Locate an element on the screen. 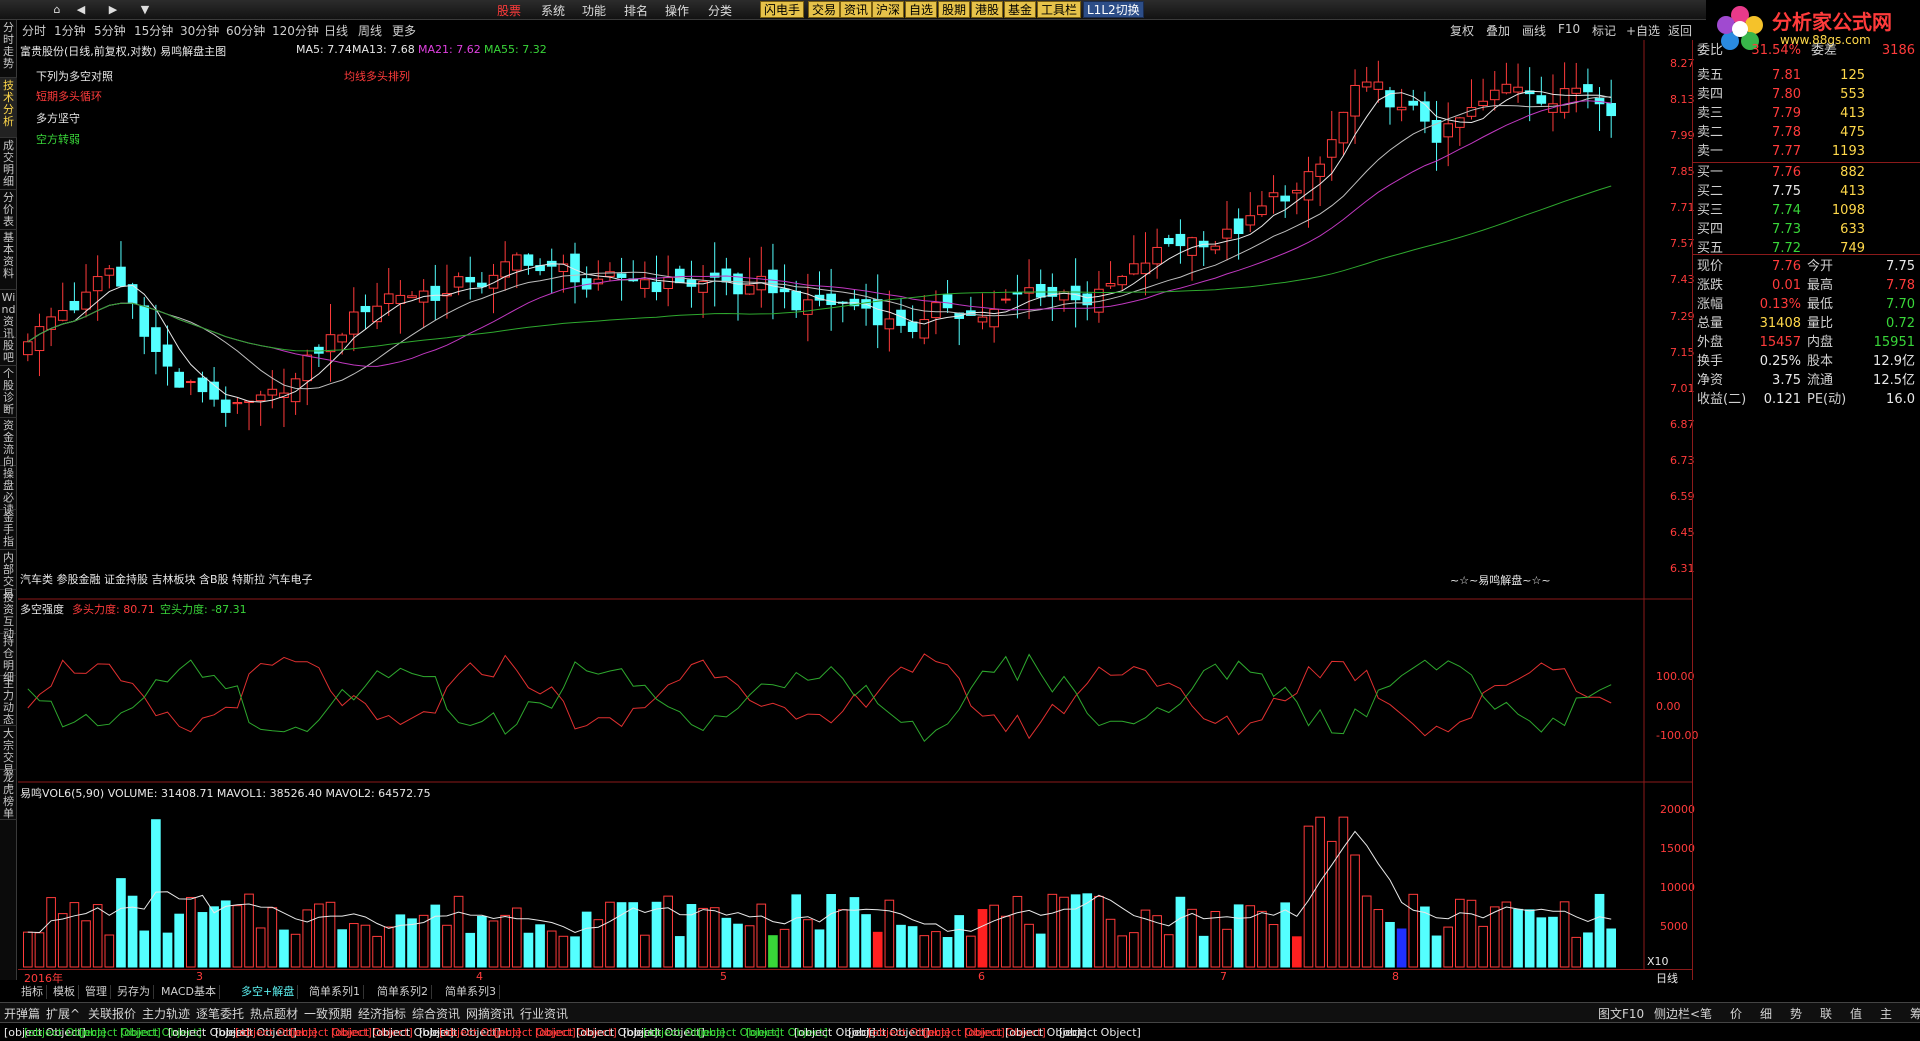 The height and width of the screenshot is (1041, 1920). side-tab-6: 股吧 is located at coordinates (8, 352).